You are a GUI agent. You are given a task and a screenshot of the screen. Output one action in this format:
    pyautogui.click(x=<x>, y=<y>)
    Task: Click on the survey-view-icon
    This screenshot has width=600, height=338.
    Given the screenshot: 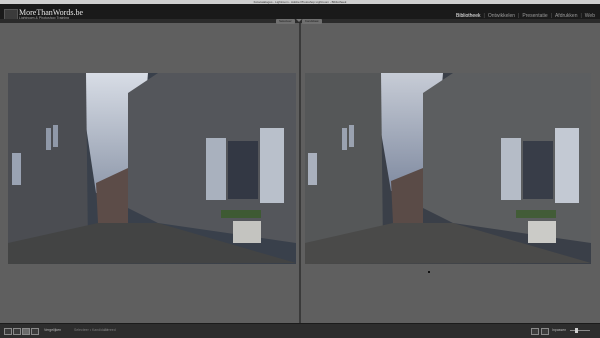 What is the action you would take?
    pyautogui.click(x=35, y=331)
    